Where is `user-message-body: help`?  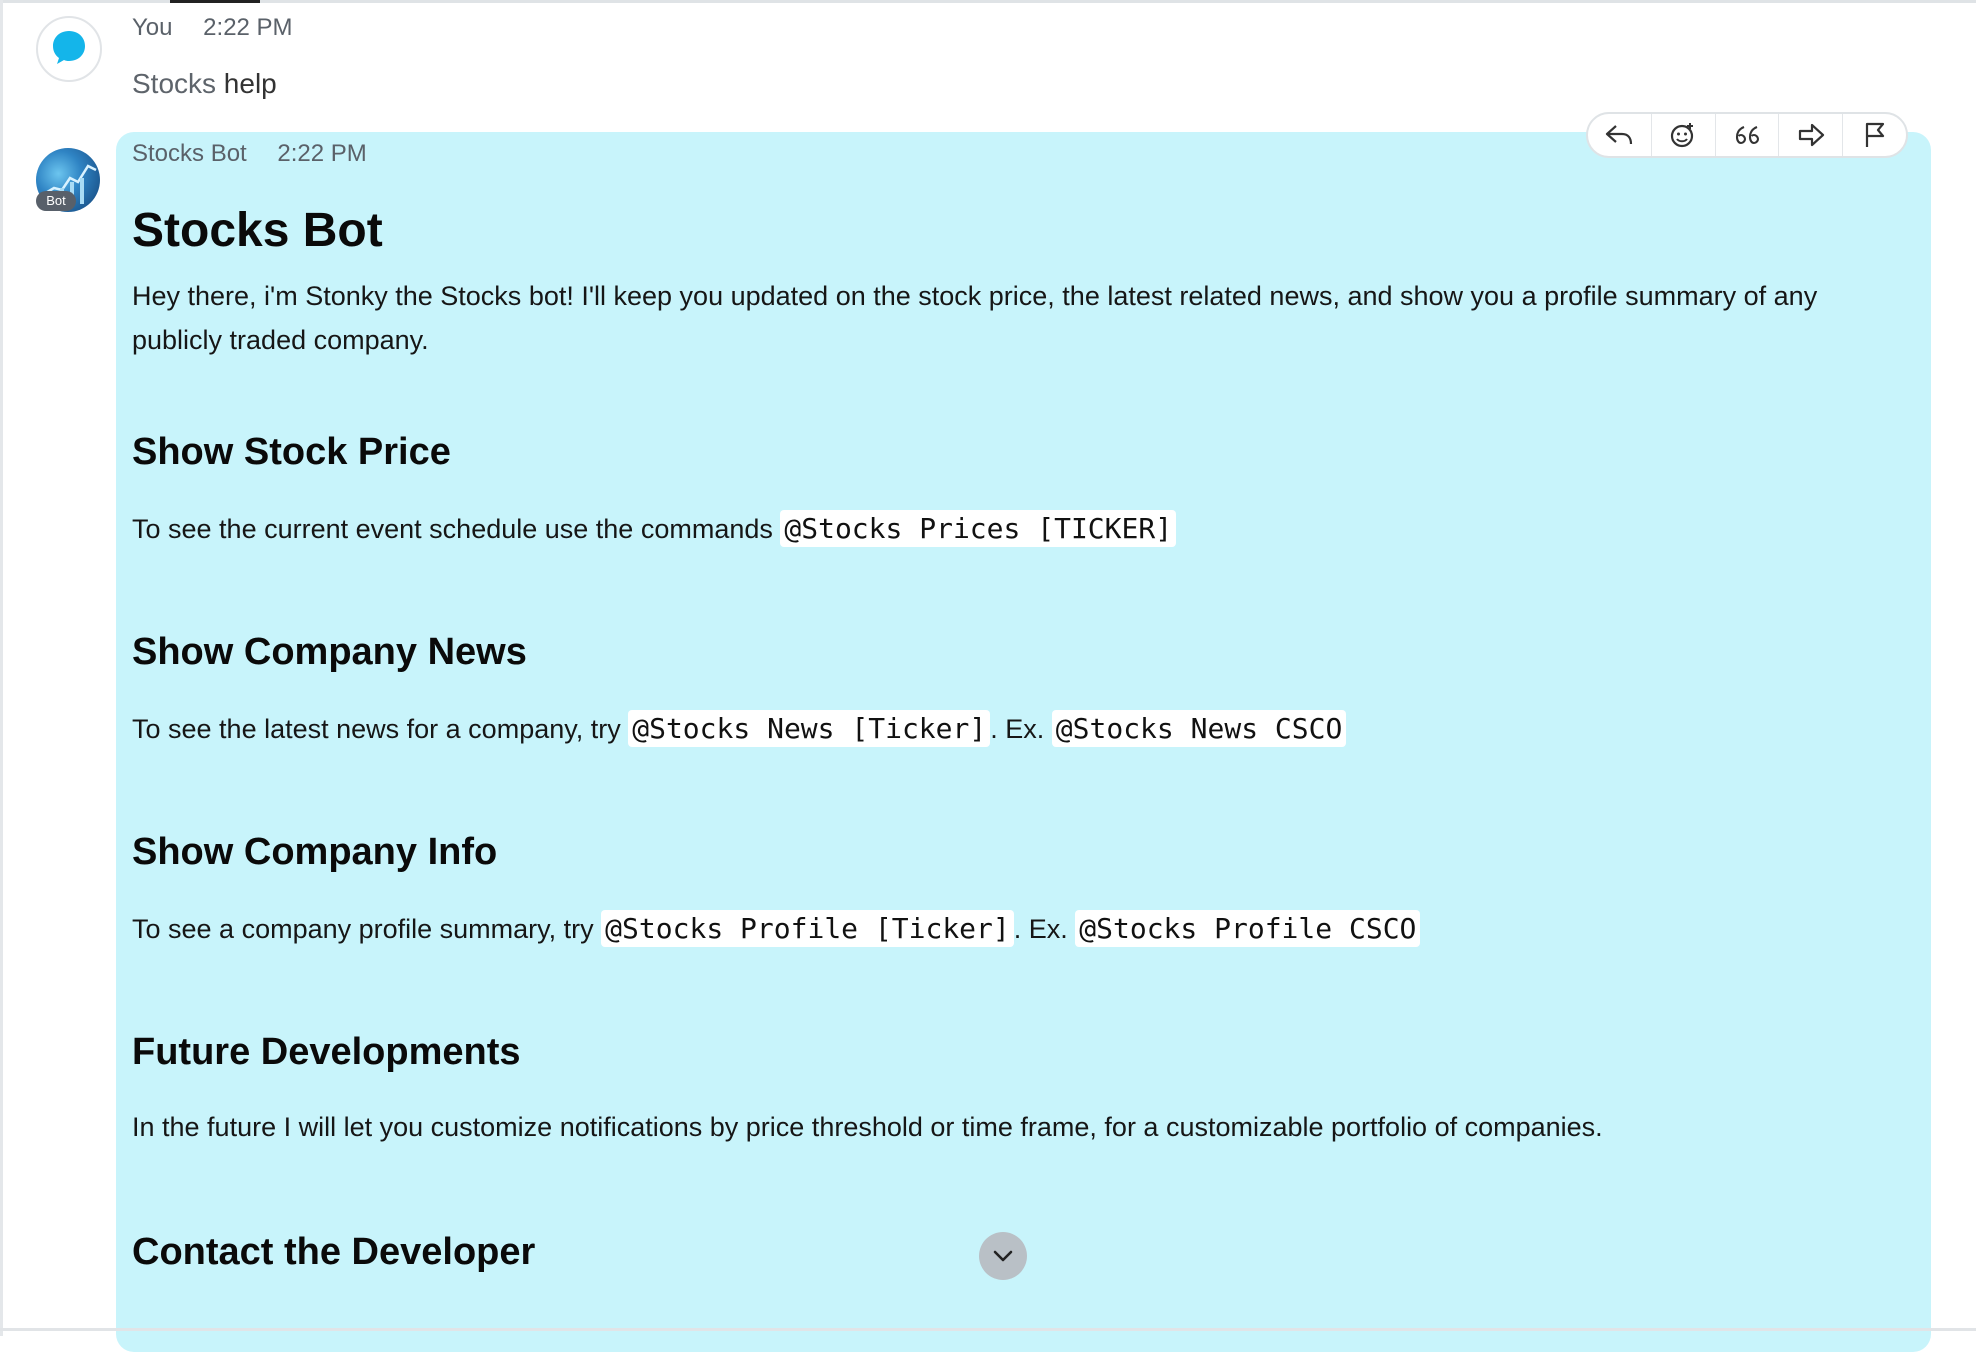 user-message-body: help is located at coordinates (246, 83).